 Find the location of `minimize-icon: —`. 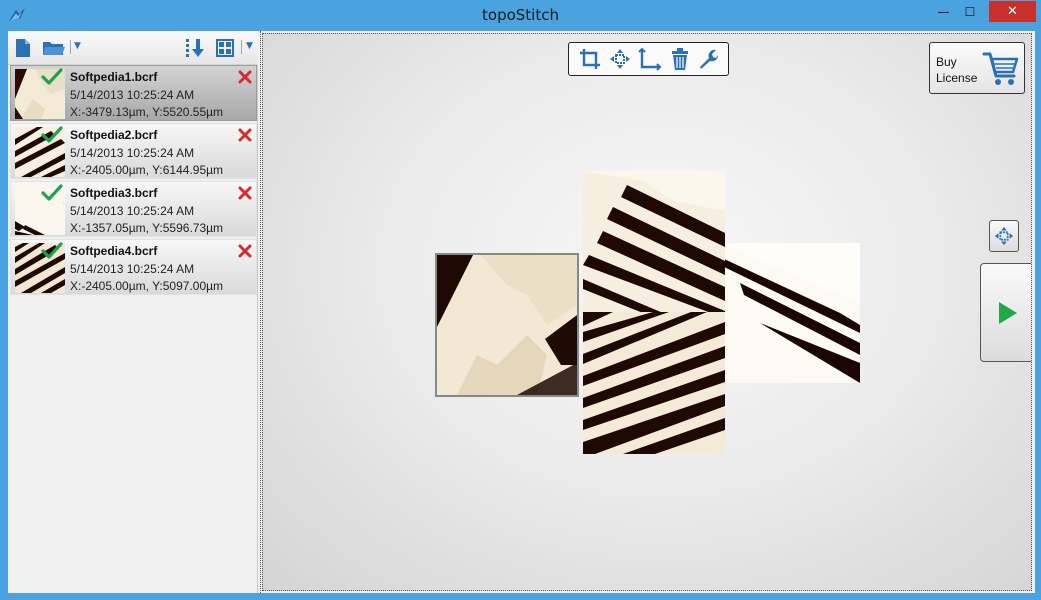

minimize-icon: — is located at coordinates (943, 11).